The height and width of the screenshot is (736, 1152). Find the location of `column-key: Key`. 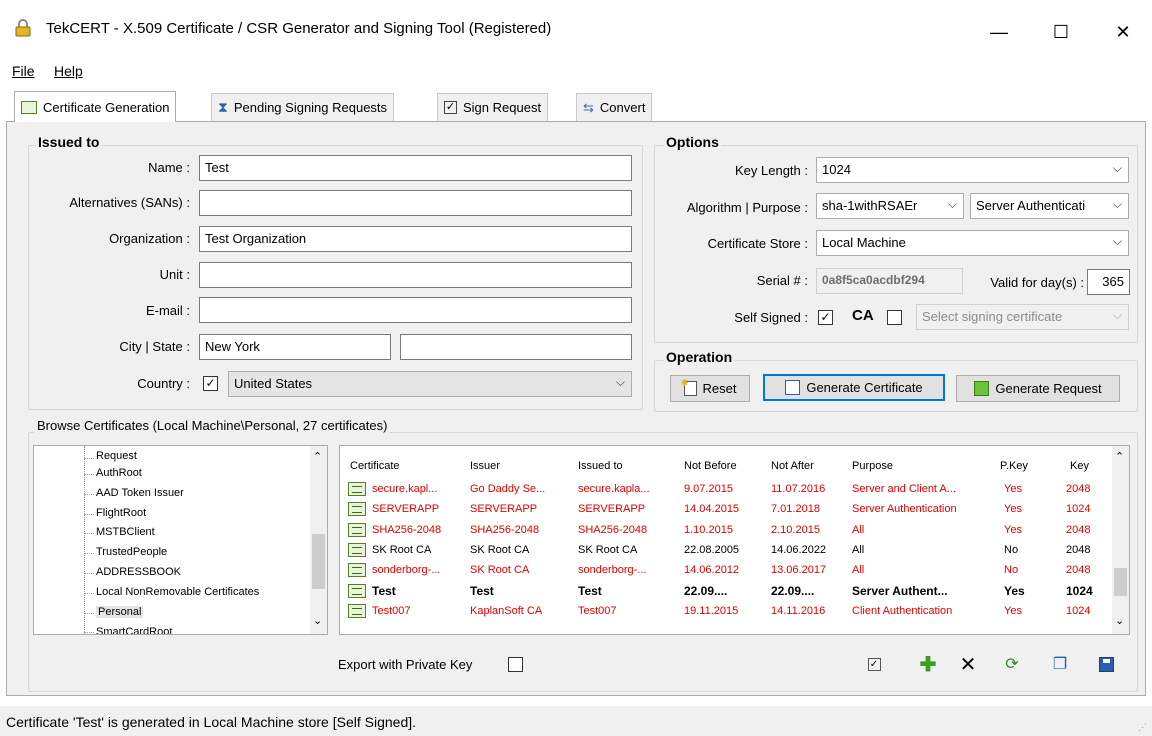

column-key: Key is located at coordinates (1079, 466).